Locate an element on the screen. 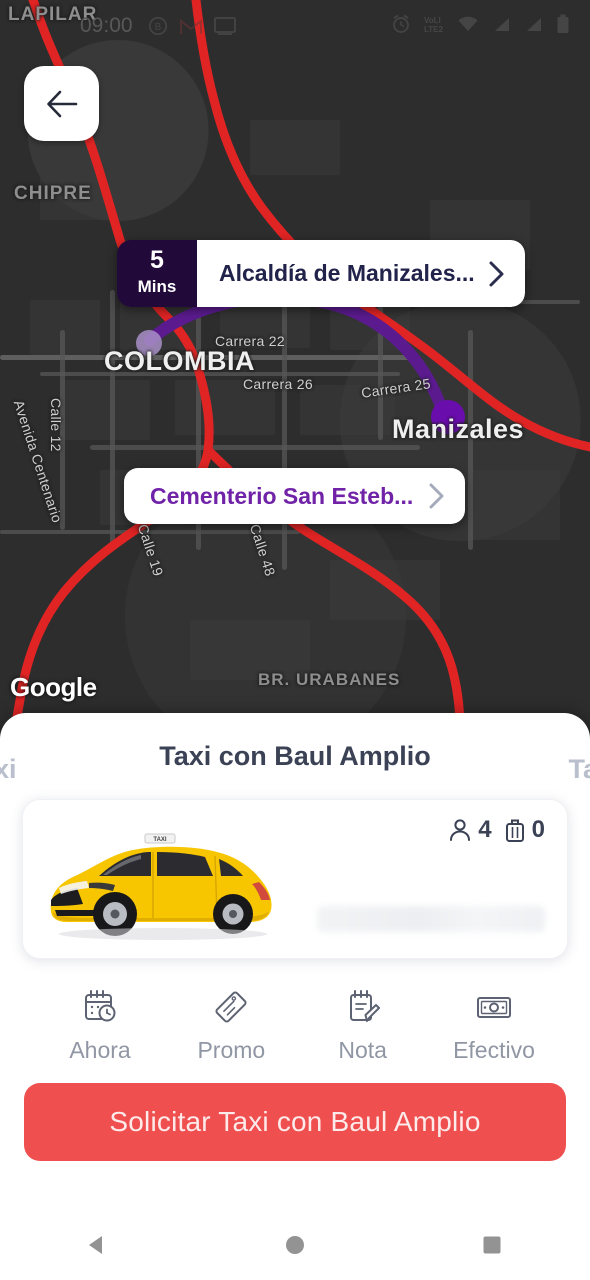 The image size is (590, 1280). status-time: 09:00 is located at coordinates (106, 25).